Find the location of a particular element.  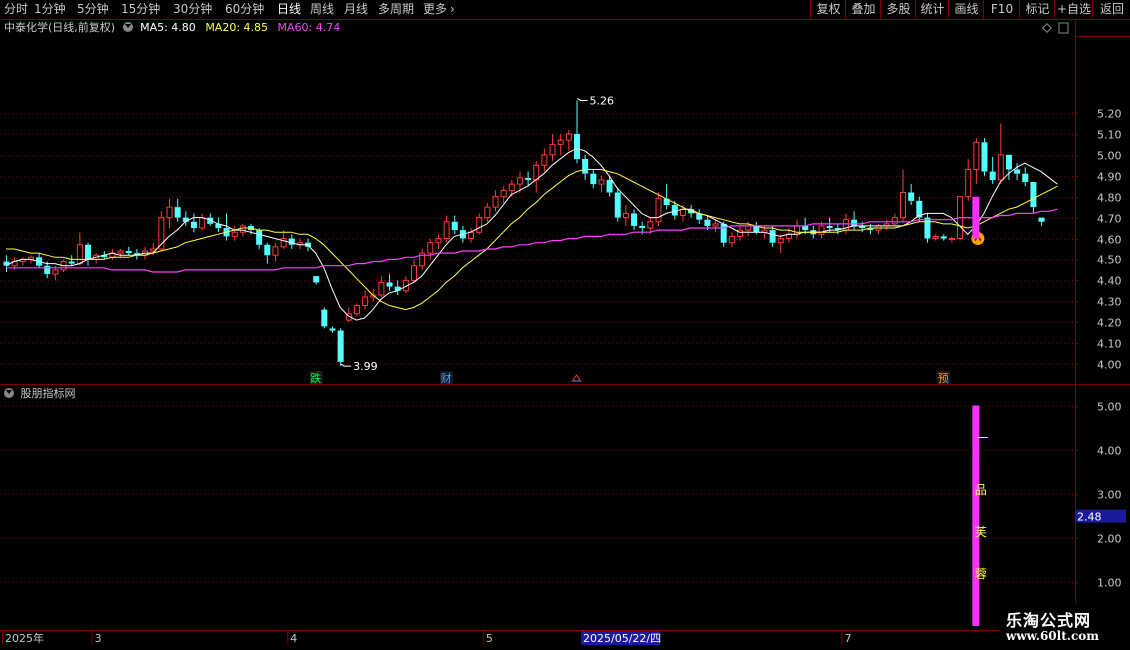

ma20-label: MA20: 4.85 is located at coordinates (237, 27).